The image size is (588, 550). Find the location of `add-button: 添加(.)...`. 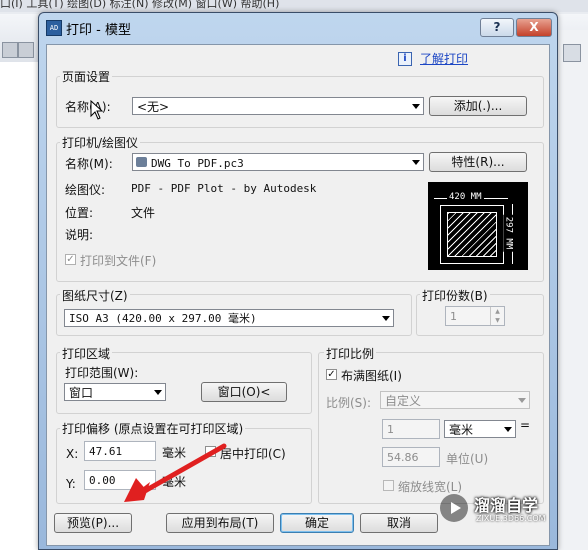

add-button: 添加(.)... is located at coordinates (478, 106).